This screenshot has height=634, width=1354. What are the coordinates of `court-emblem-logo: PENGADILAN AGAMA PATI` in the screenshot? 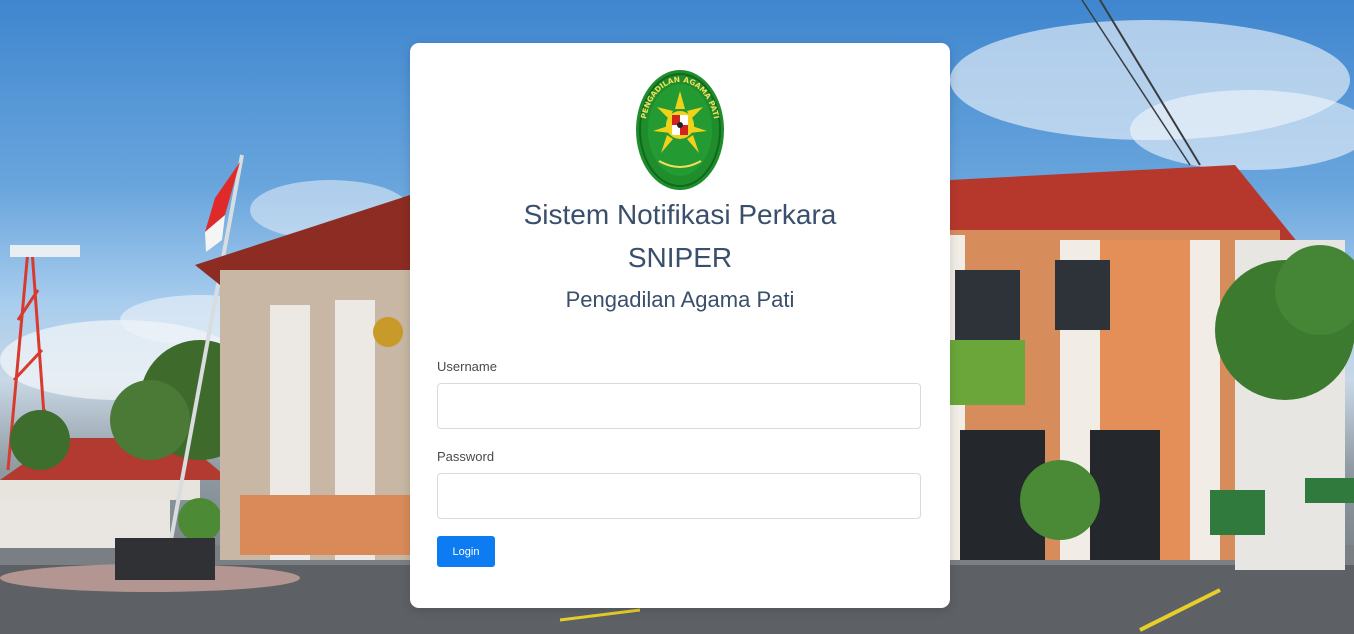 It's located at (680, 130).